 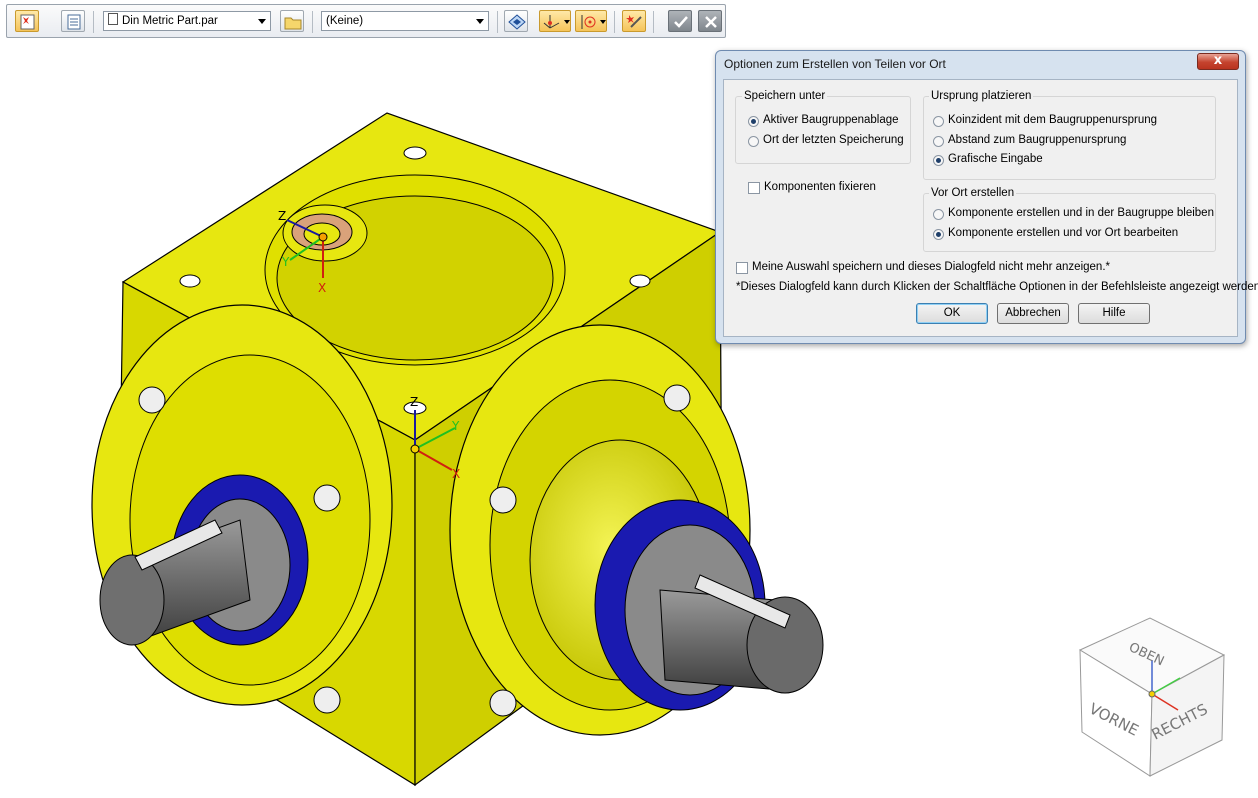 What do you see at coordinates (981, 96) in the screenshot?
I see `origin-label: Ursprung platzieren` at bounding box center [981, 96].